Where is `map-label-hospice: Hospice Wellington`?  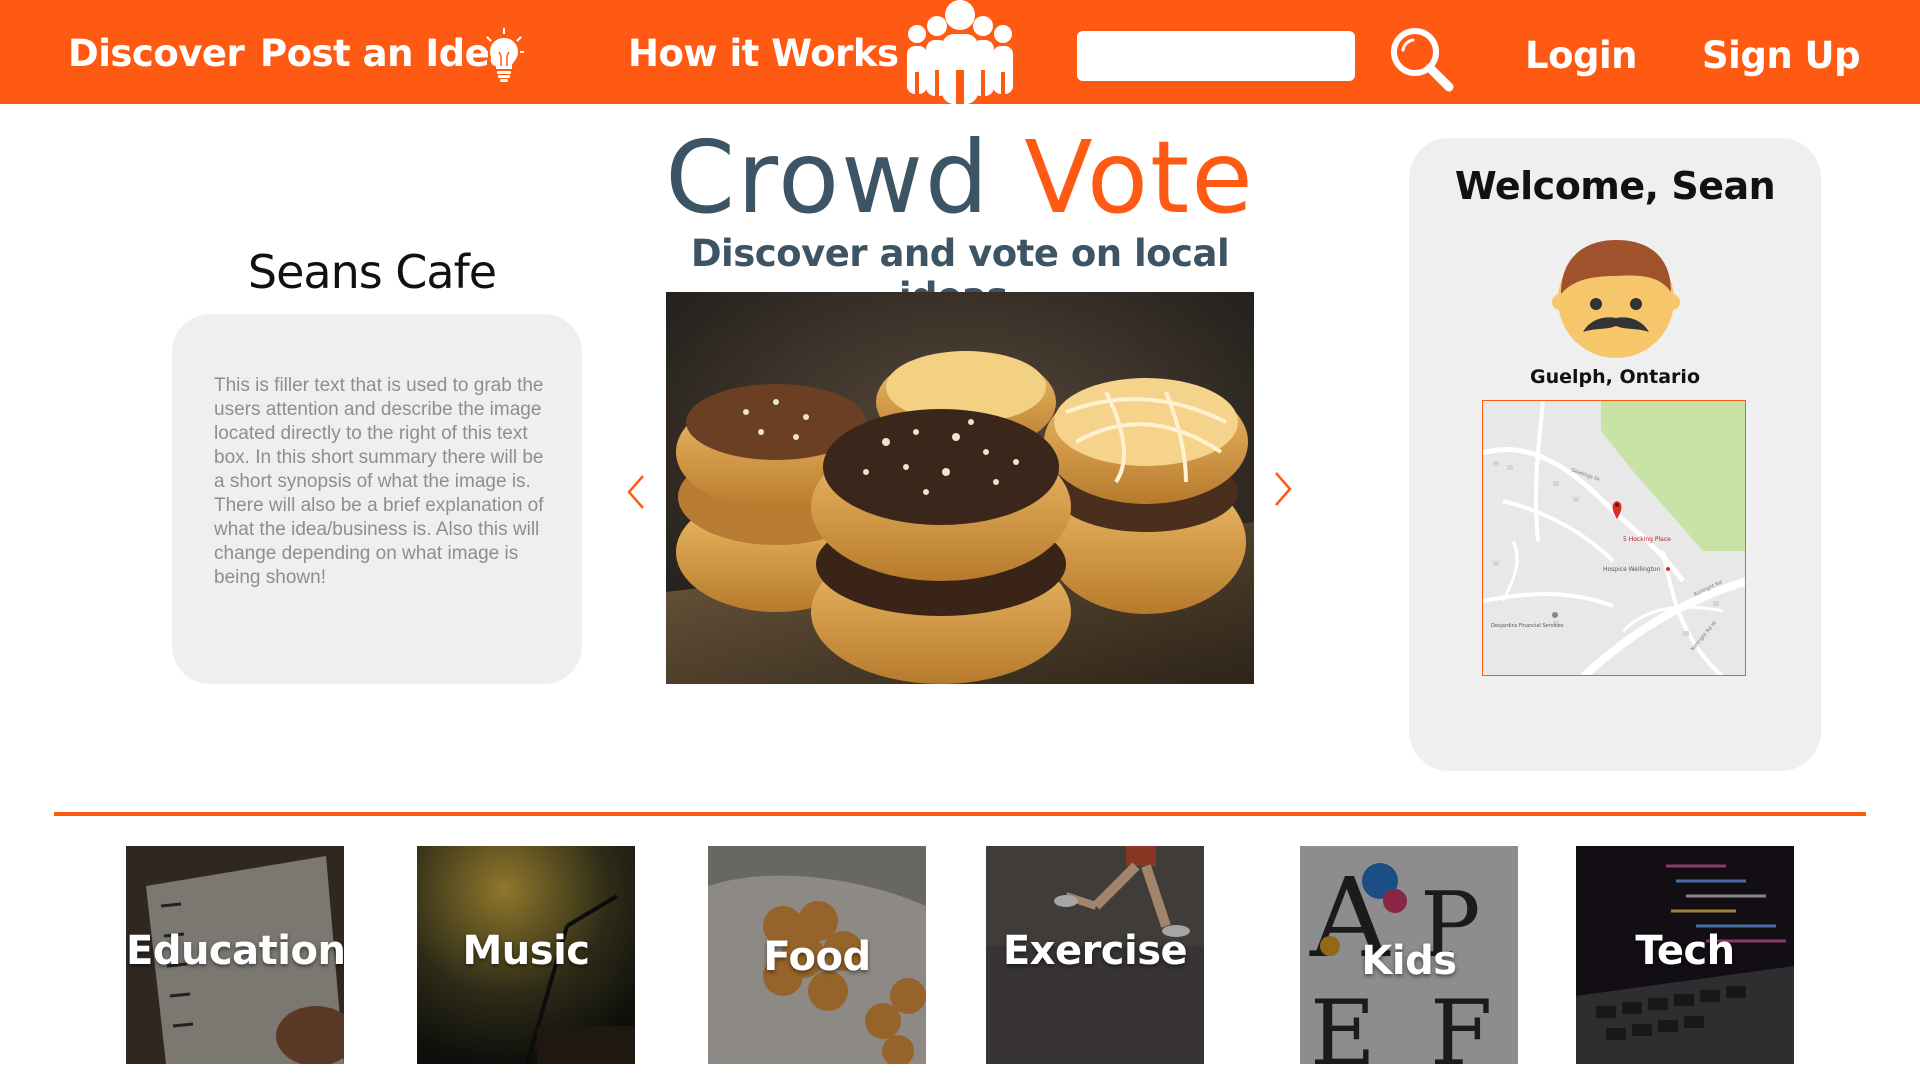 map-label-hospice: Hospice Wellington is located at coordinates (1632, 569).